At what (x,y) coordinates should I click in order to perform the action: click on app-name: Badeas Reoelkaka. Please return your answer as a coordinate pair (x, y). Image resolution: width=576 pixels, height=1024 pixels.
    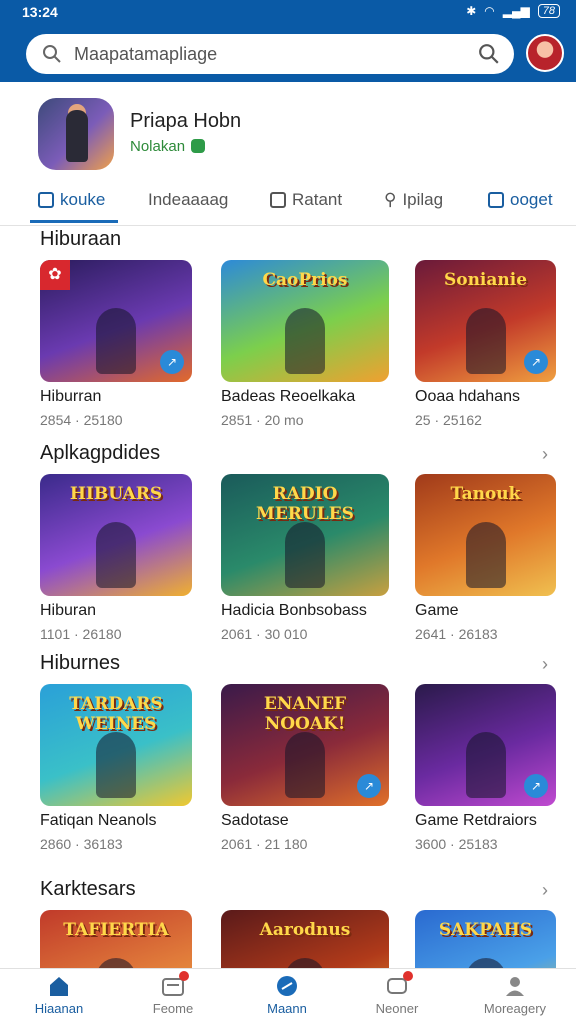
    Looking at the image, I should click on (288, 397).